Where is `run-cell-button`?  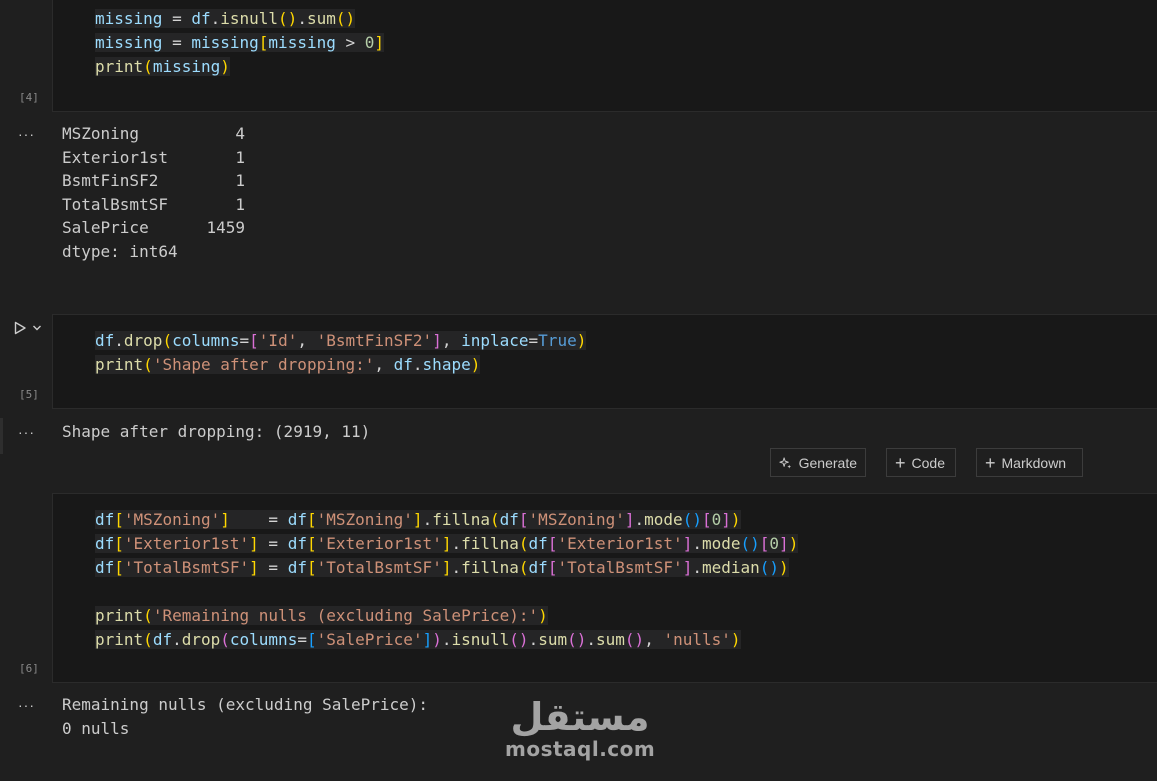
run-cell-button is located at coordinates (31, 328).